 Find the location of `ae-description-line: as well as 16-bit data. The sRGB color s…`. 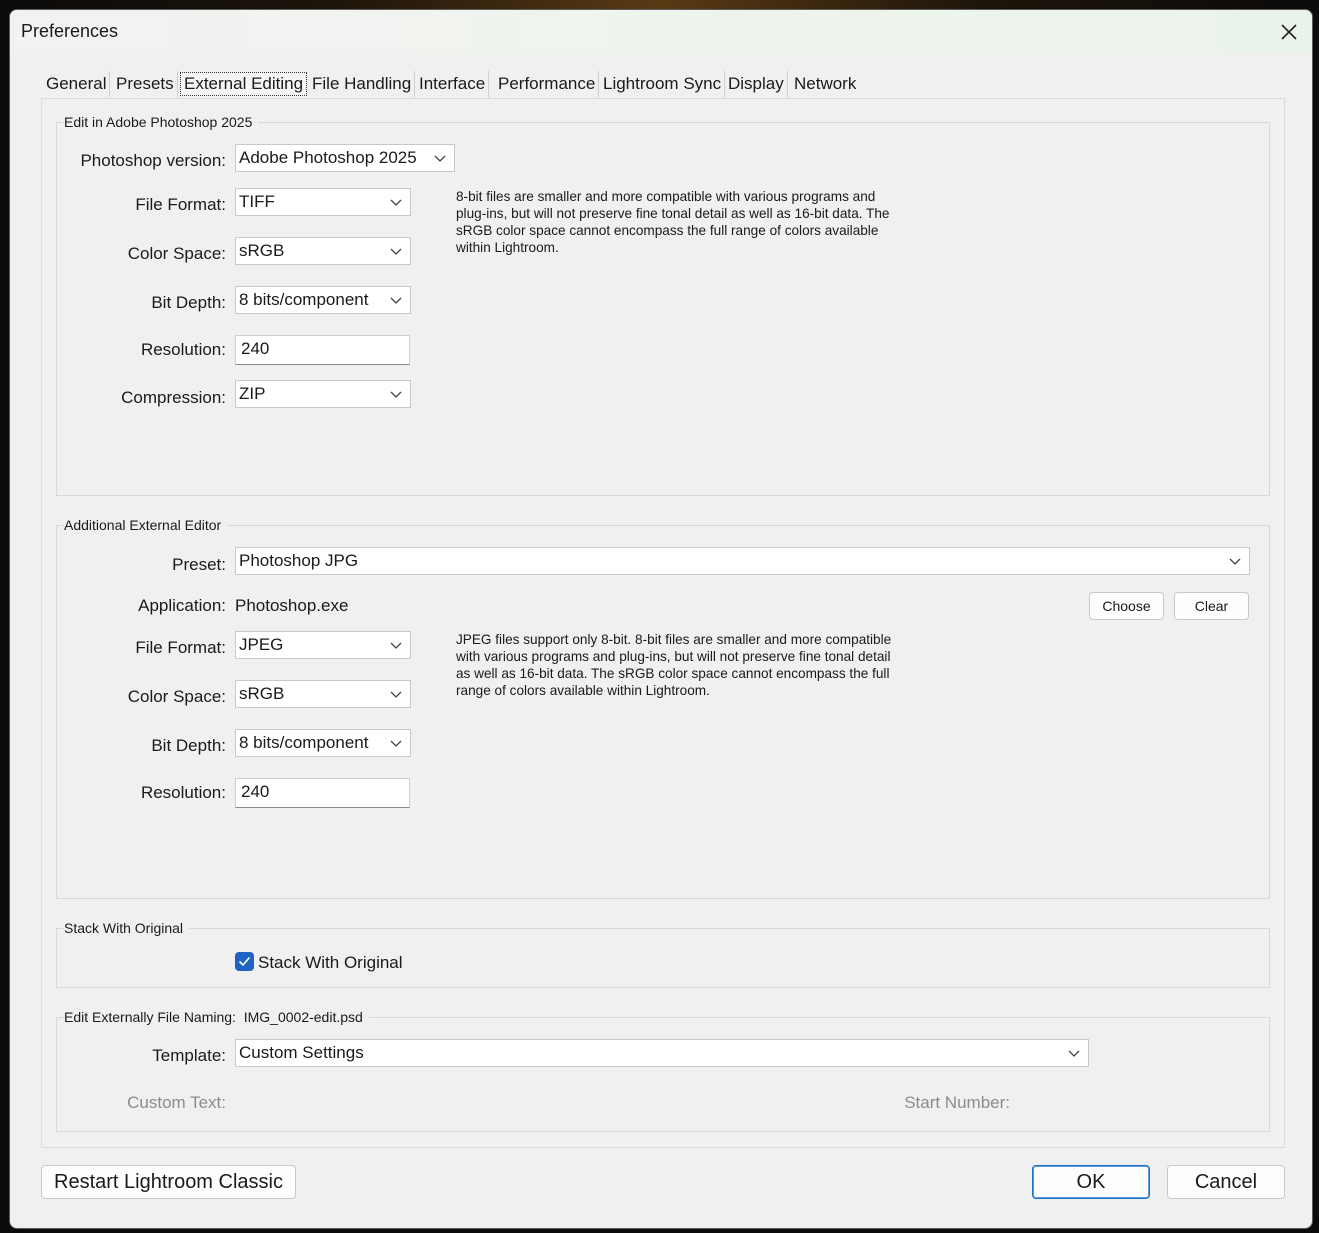

ae-description-line: as well as 16-bit data. The sRGB color s… is located at coordinates (673, 673).